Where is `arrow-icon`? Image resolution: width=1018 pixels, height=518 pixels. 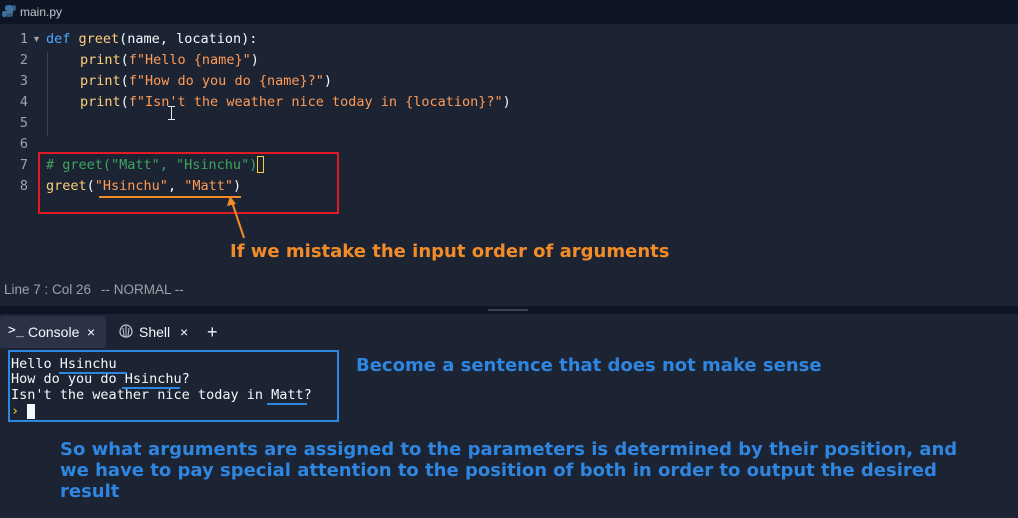
arrow-icon is located at coordinates (236, 217).